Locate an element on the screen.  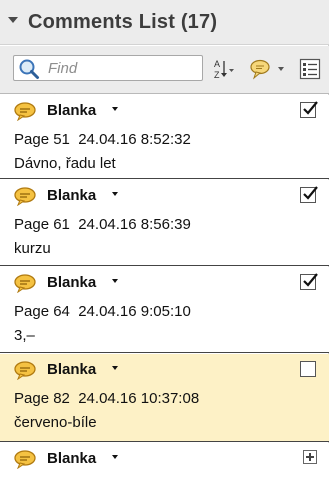
svg-text: A is located at coordinates (217, 64).